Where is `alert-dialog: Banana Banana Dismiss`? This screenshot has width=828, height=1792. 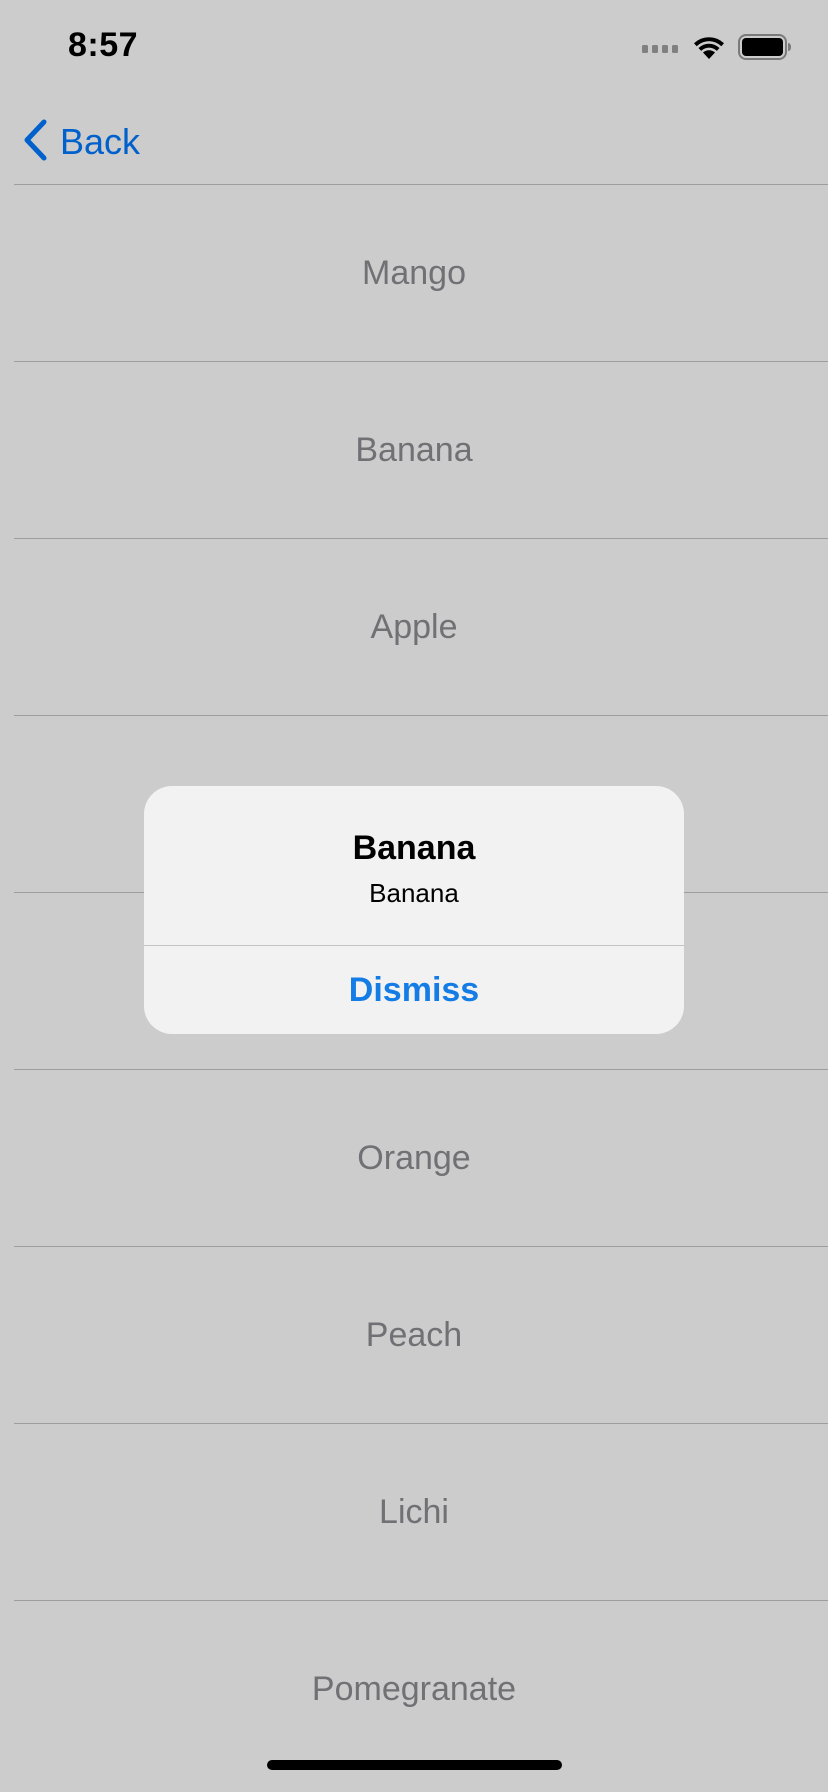
alert-dialog: Banana Banana Dismiss is located at coordinates (414, 910).